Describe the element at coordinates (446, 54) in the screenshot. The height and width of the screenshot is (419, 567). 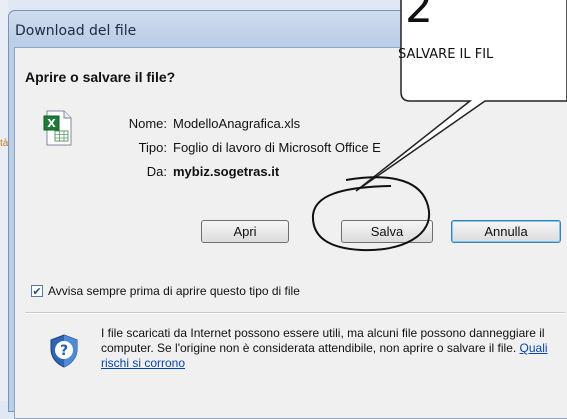
I see `callout-instruction: SALVARE IL FIL` at that location.